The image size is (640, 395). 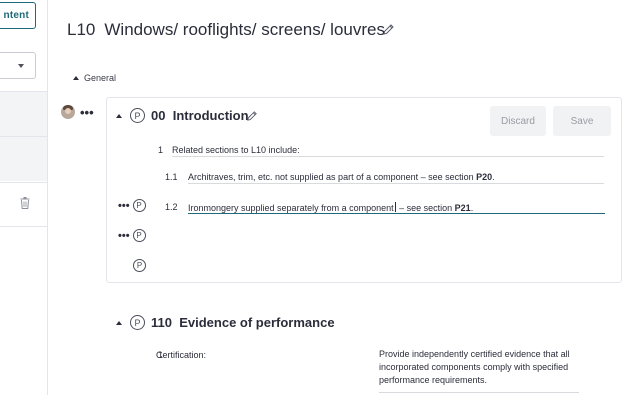 I want to click on clause-title: Introduction, so click(x=210, y=115).